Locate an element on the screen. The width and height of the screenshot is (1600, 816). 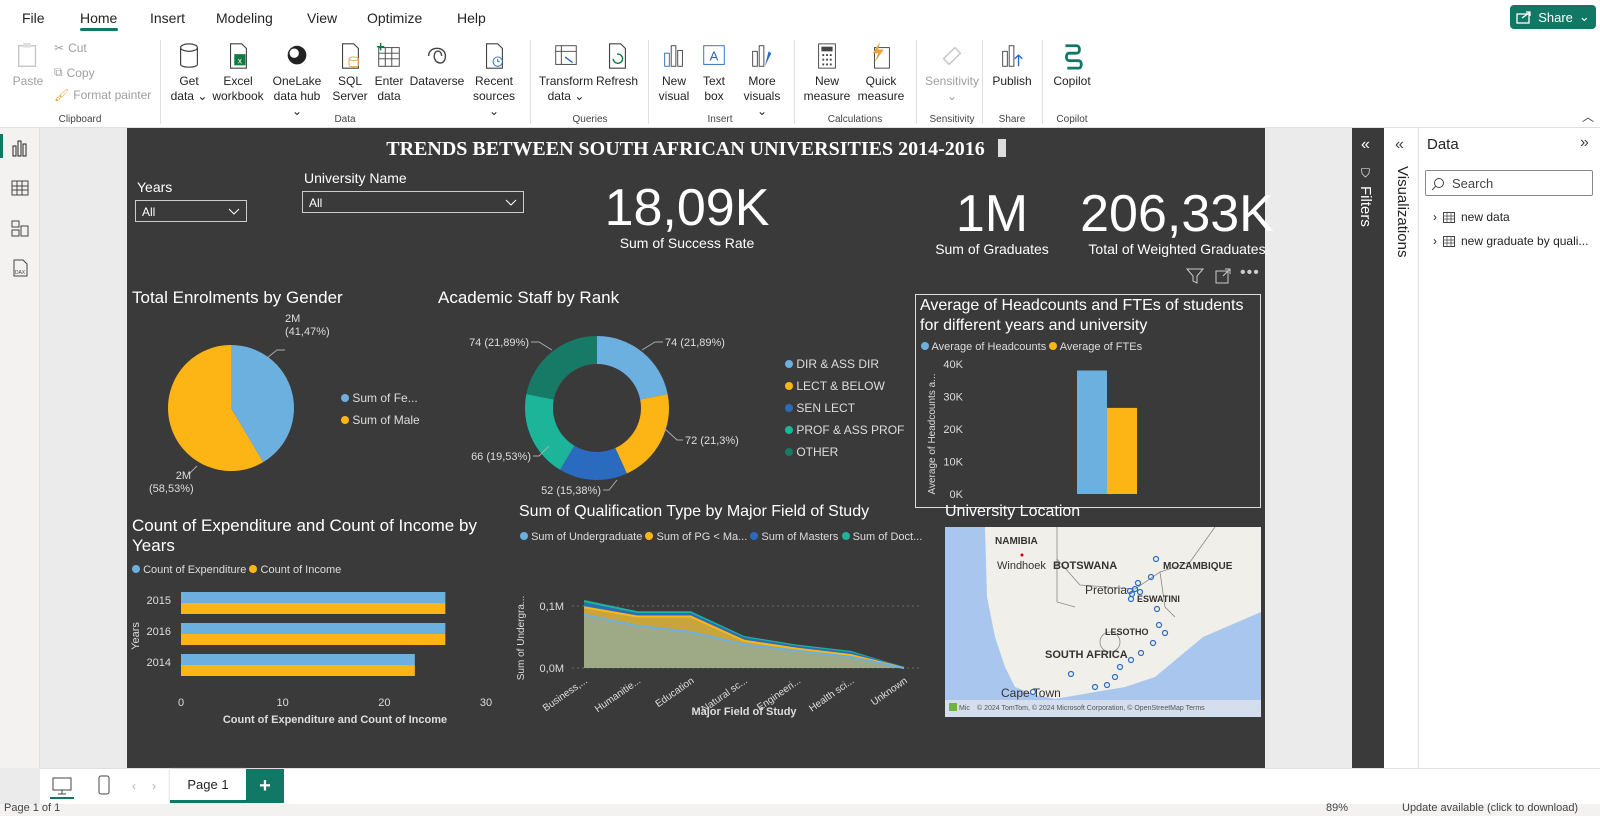
transform-data-button: Transform data ⌄ is located at coordinates (566, 73).